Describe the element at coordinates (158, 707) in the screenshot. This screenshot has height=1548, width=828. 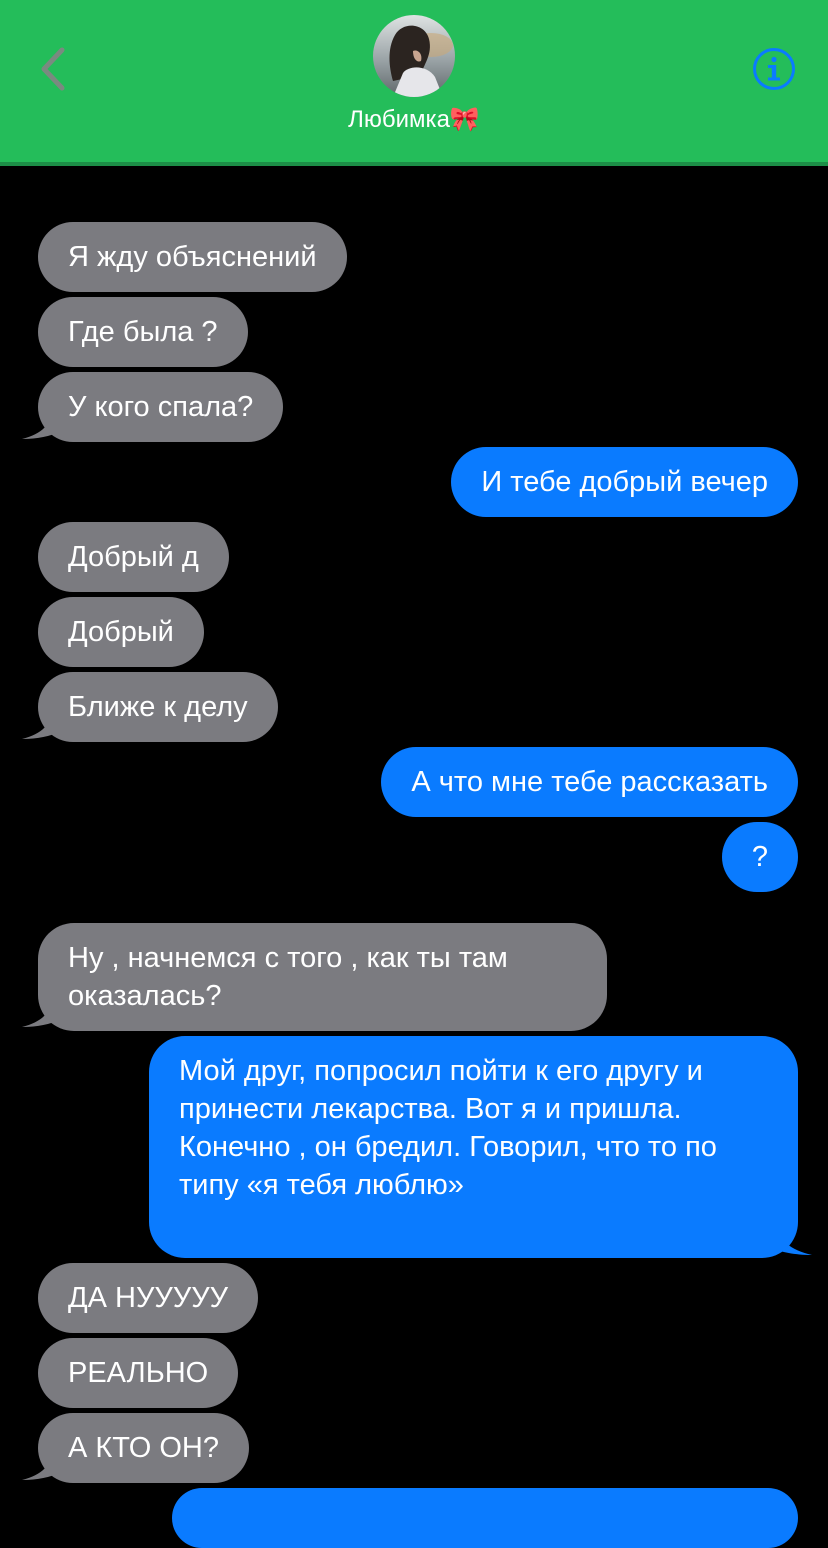
I see `message-bubble-incoming: Ближе к делу` at that location.